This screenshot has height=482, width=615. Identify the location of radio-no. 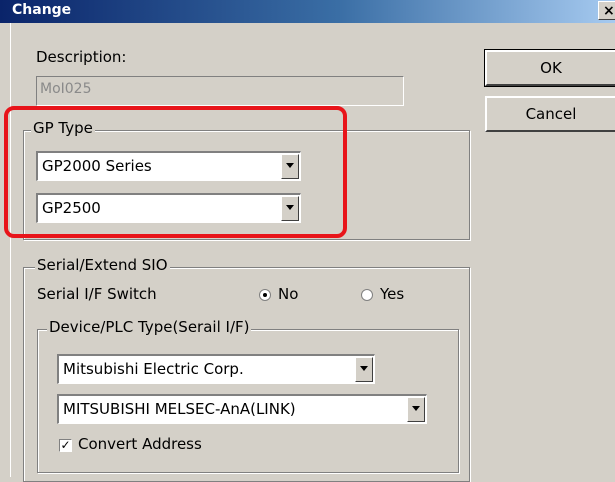
(265, 295).